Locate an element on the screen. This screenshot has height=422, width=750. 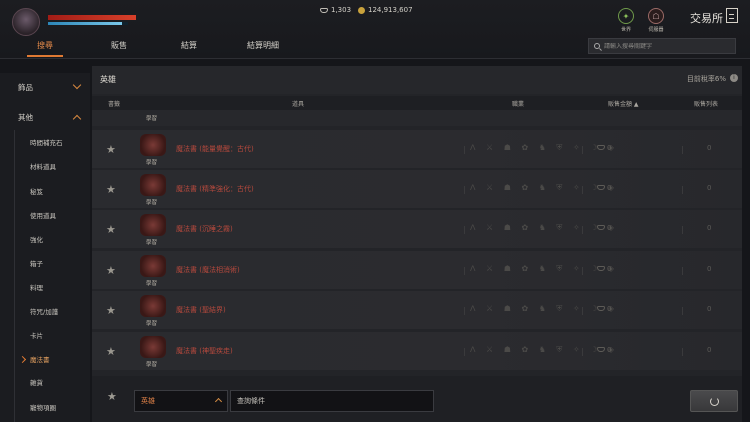
gem-currency: 1,303 is located at coordinates (335, 10).